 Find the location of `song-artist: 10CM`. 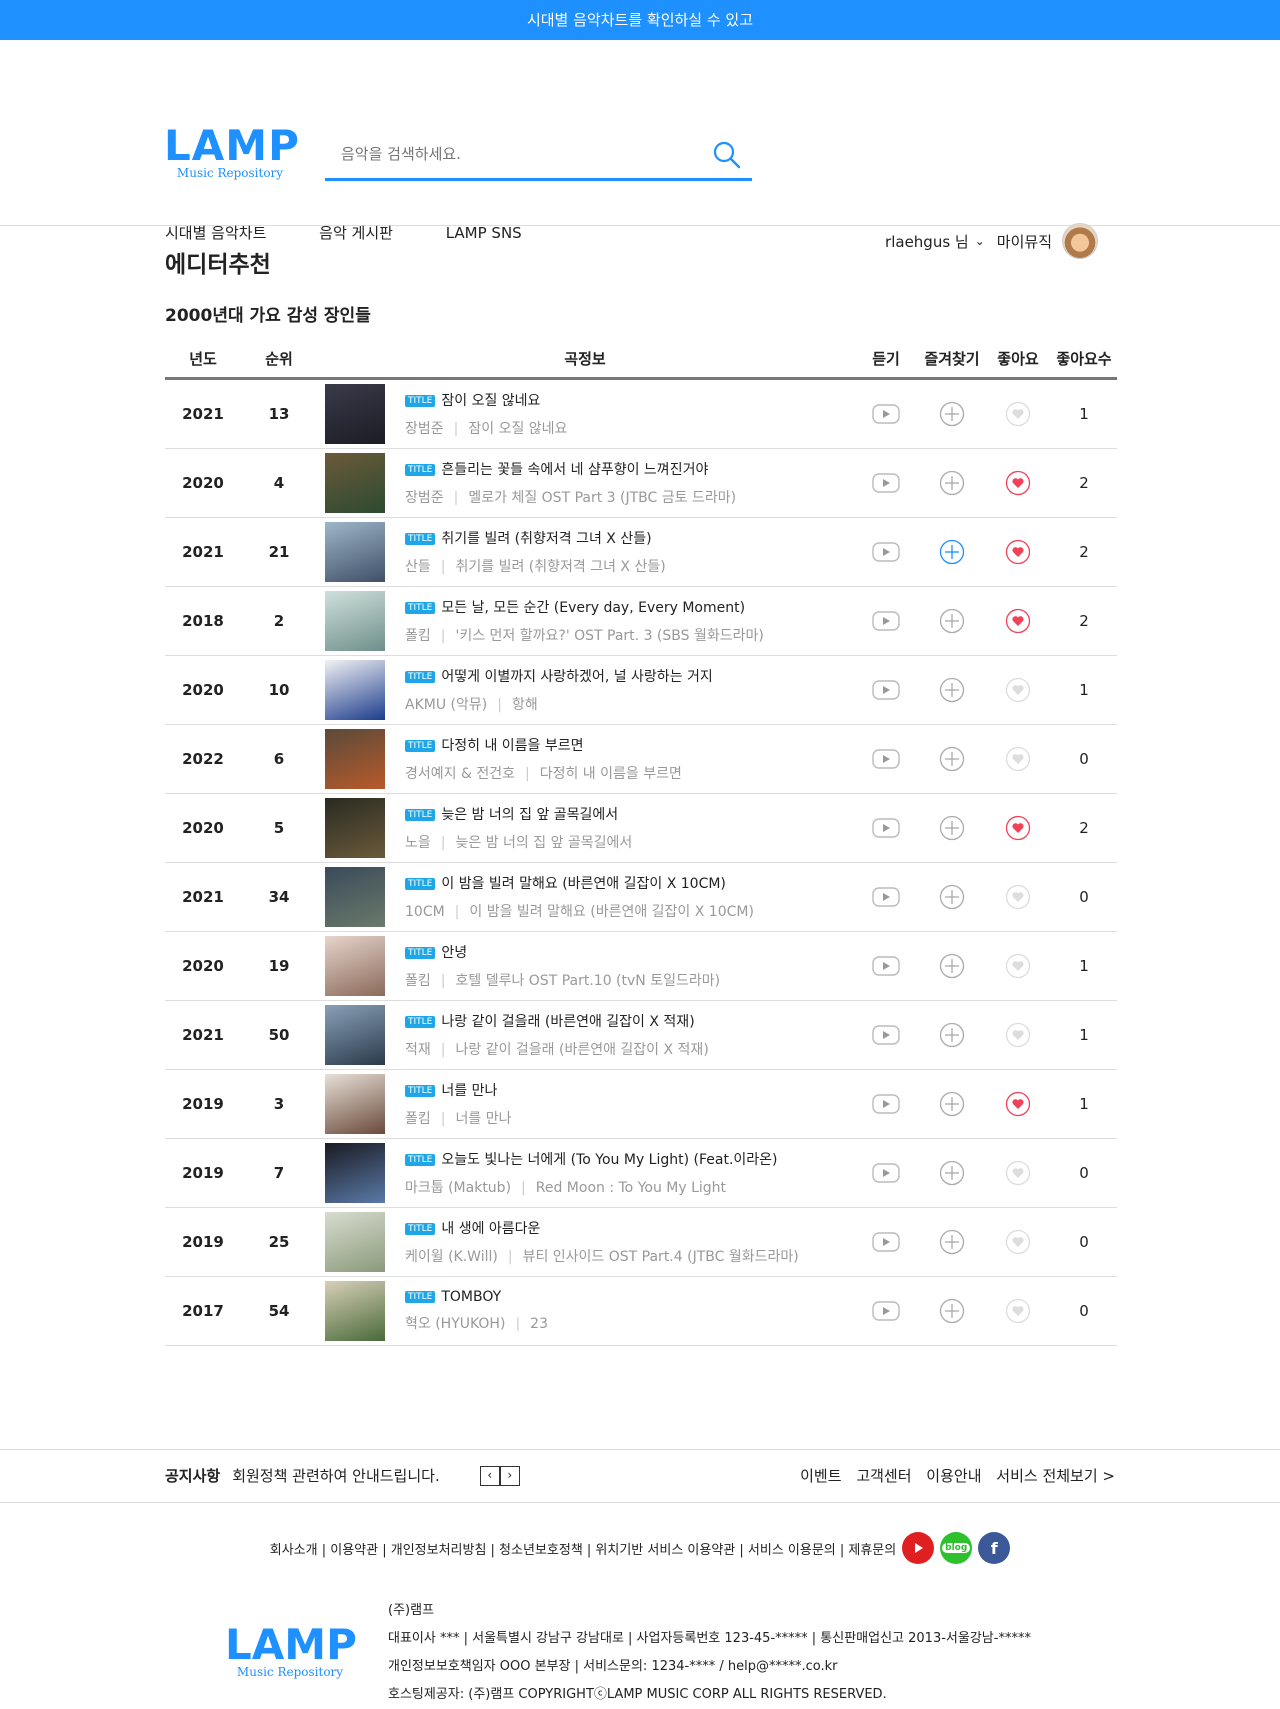

song-artist: 10CM is located at coordinates (425, 912).